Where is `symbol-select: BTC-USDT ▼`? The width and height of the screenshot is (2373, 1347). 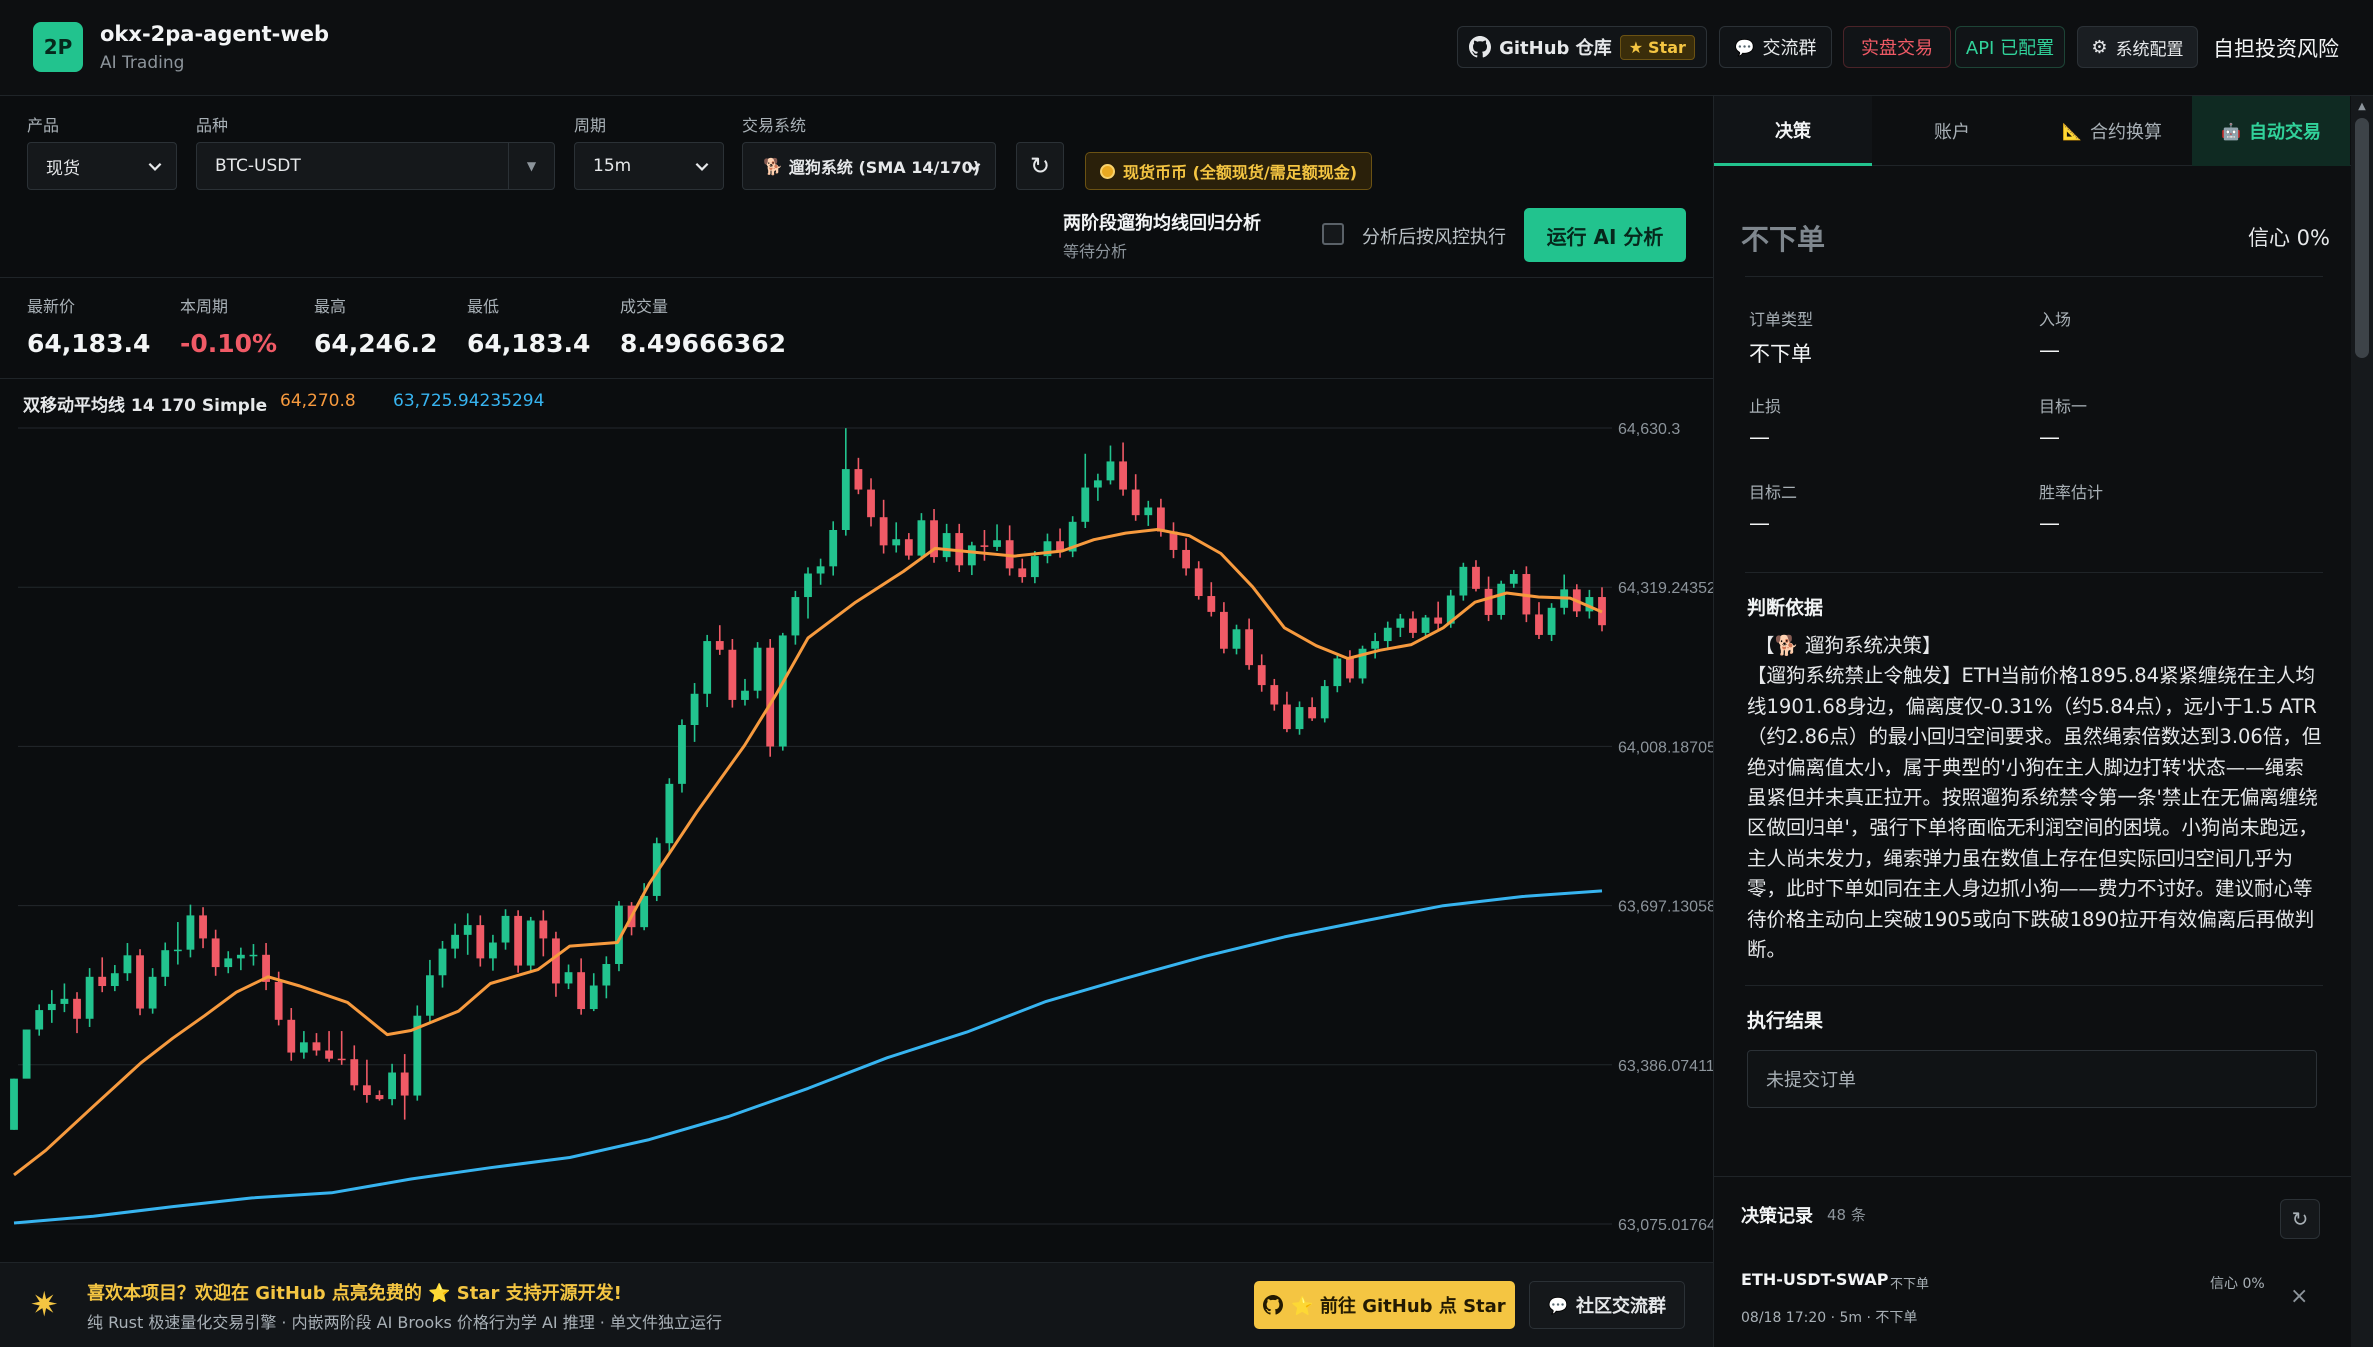
symbol-select: BTC-USDT ▼ is located at coordinates (375, 166).